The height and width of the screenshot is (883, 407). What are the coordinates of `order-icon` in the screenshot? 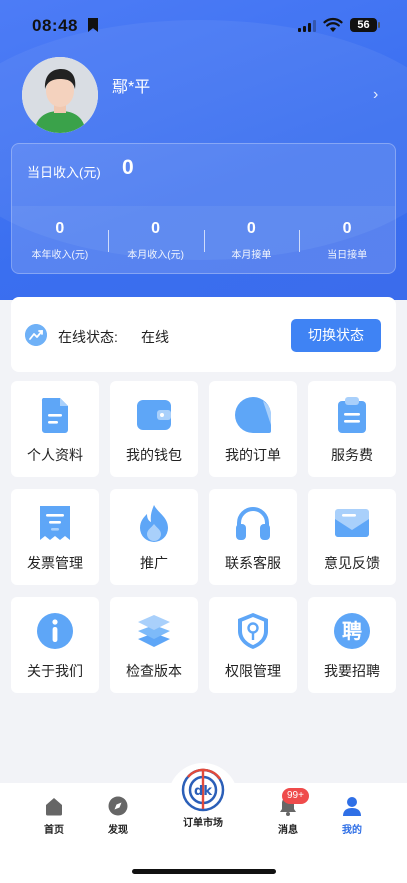 It's located at (253, 415).